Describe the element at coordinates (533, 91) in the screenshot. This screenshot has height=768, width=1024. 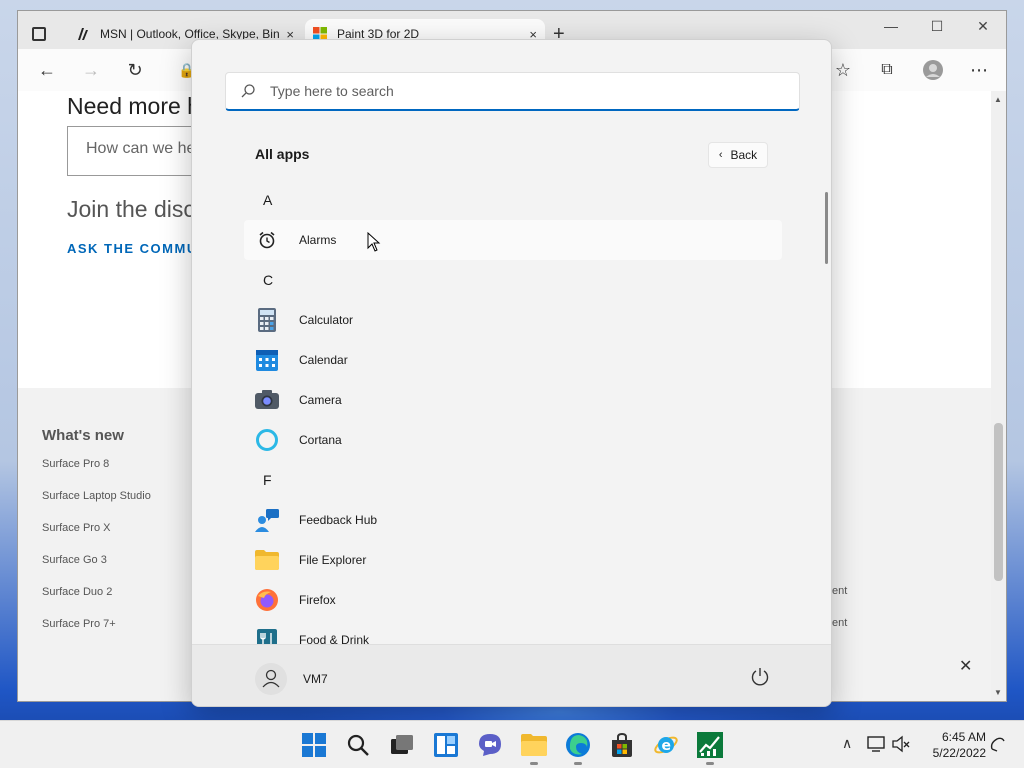
I see `search-input` at that location.